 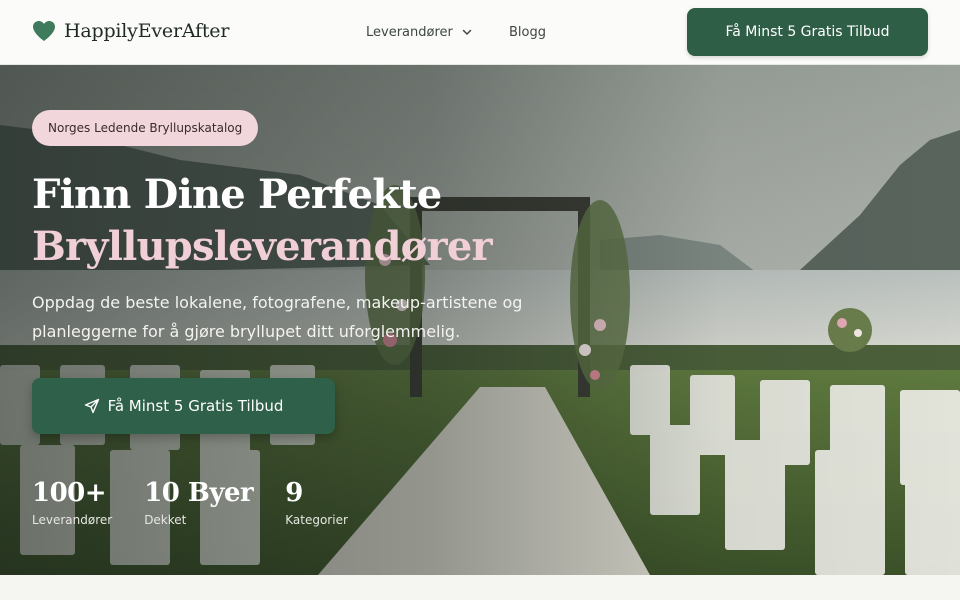 I want to click on stat-value: 100+, so click(x=69, y=493).